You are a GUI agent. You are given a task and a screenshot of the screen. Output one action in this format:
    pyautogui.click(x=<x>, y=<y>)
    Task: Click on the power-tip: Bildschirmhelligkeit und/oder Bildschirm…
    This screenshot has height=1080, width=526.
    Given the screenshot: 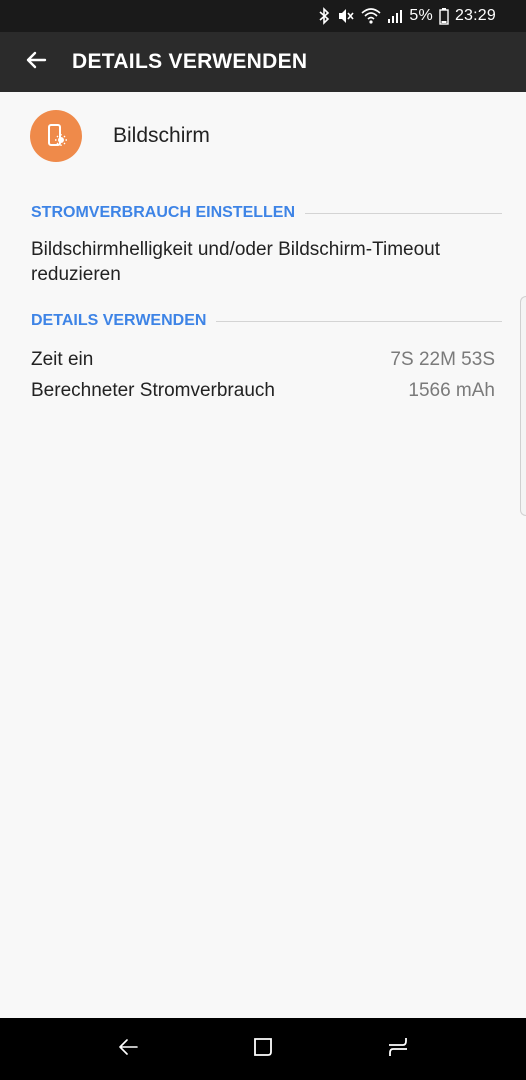 What is the action you would take?
    pyautogui.click(x=266, y=262)
    